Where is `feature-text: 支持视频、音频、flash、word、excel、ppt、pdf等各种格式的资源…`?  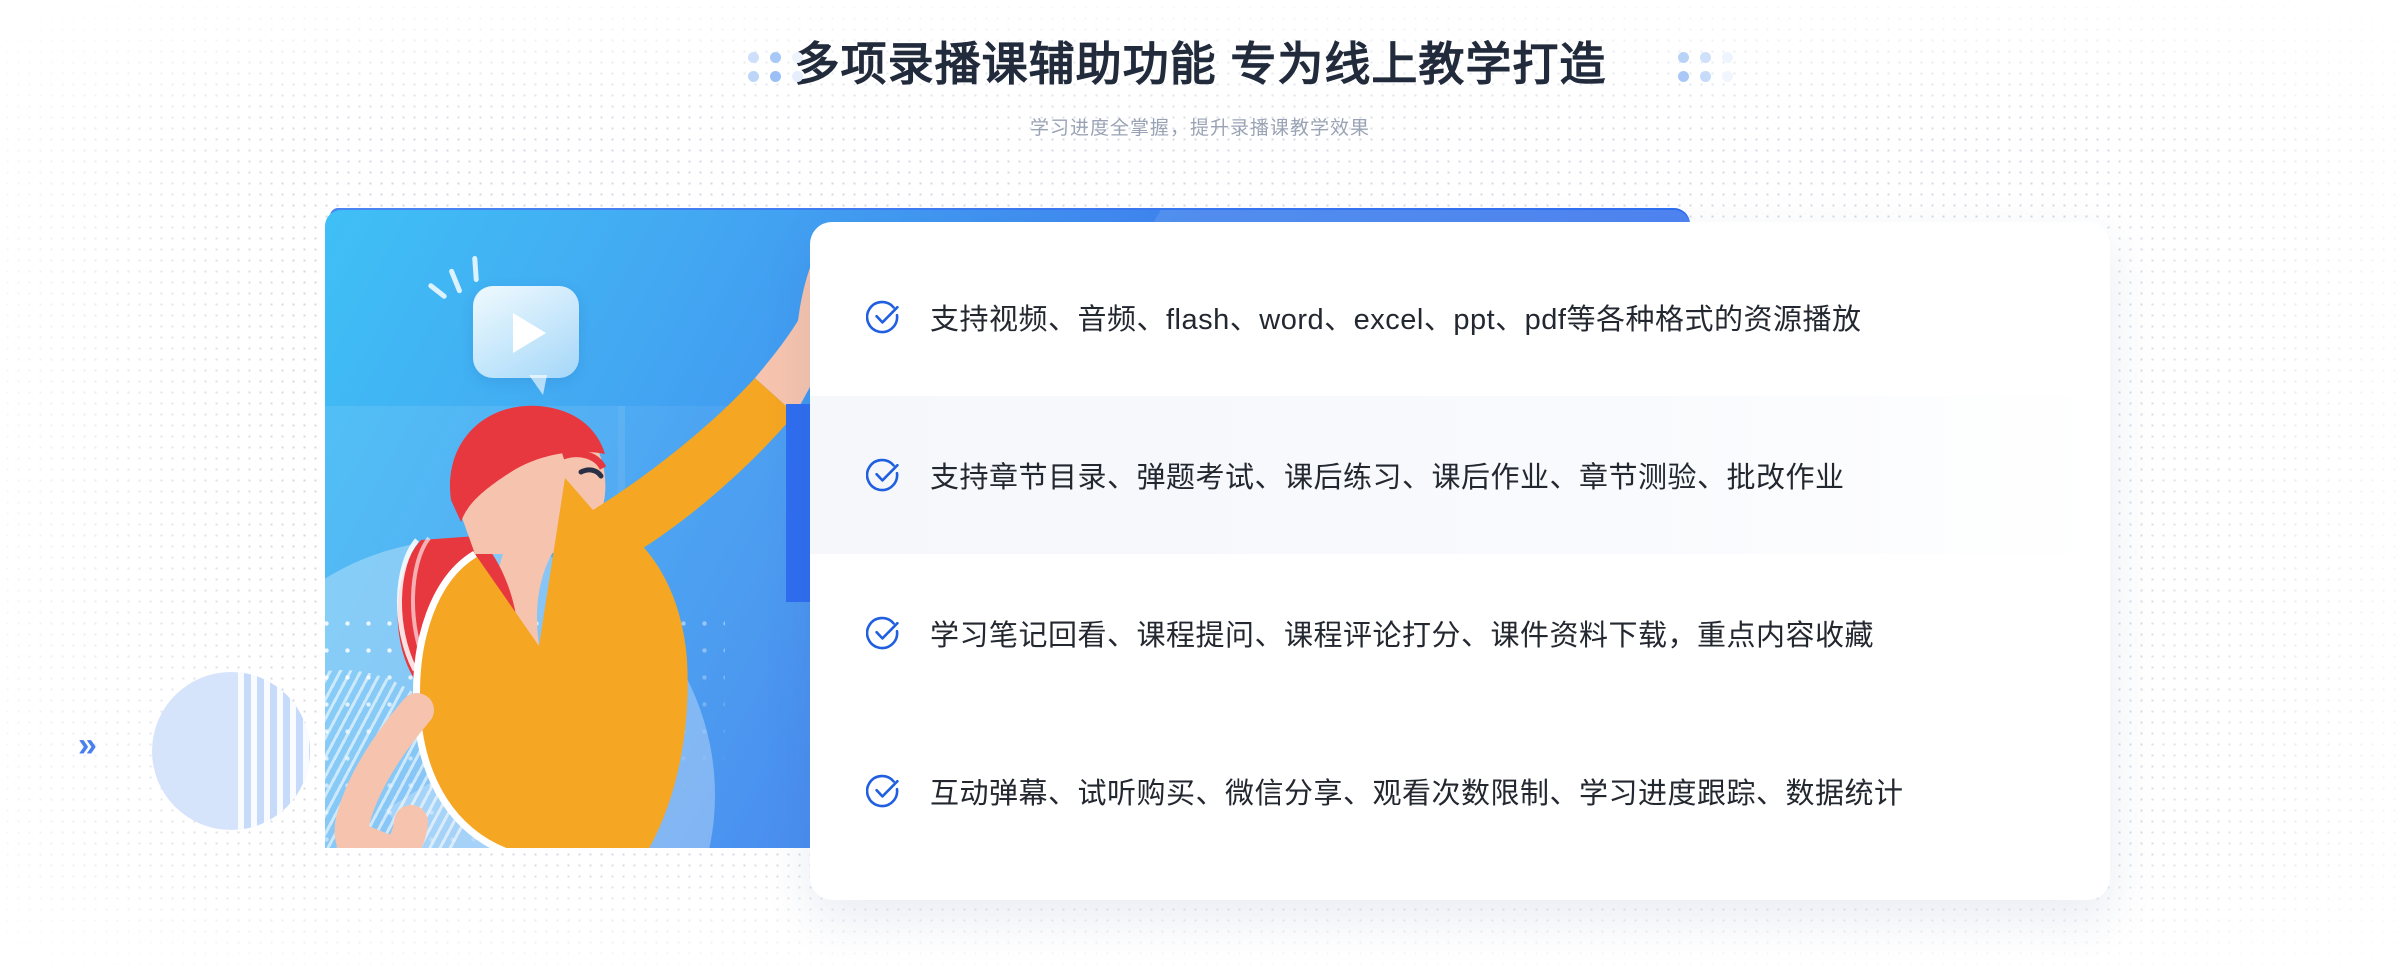 feature-text: 支持视频、音频、flash、word、excel、ppt、pdf等各种格式的资源… is located at coordinates (1396, 320).